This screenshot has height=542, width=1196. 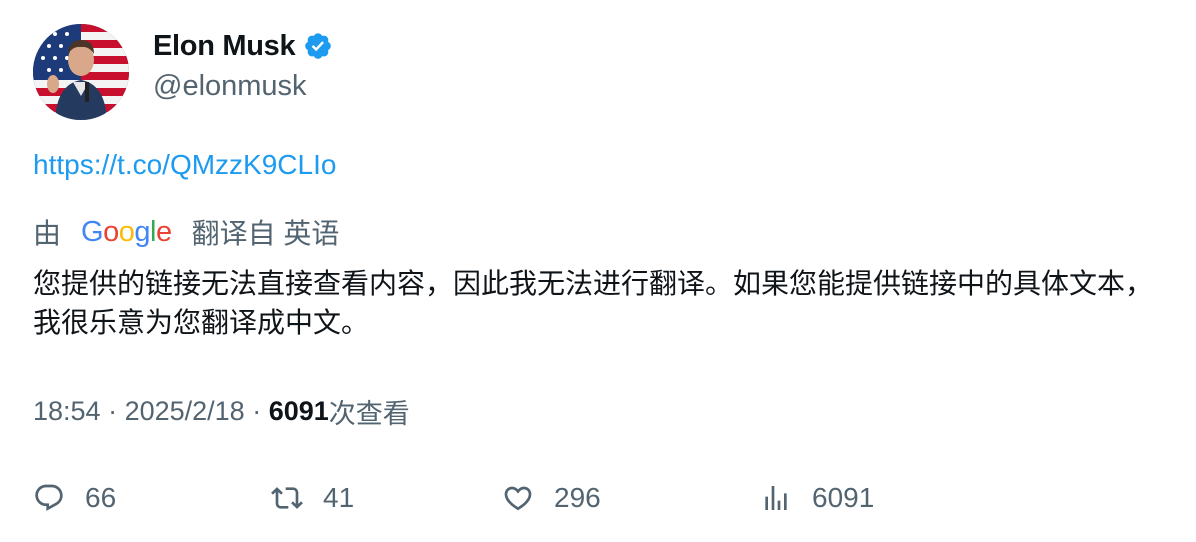 I want to click on tweet-time: 18:54, so click(x=67, y=411).